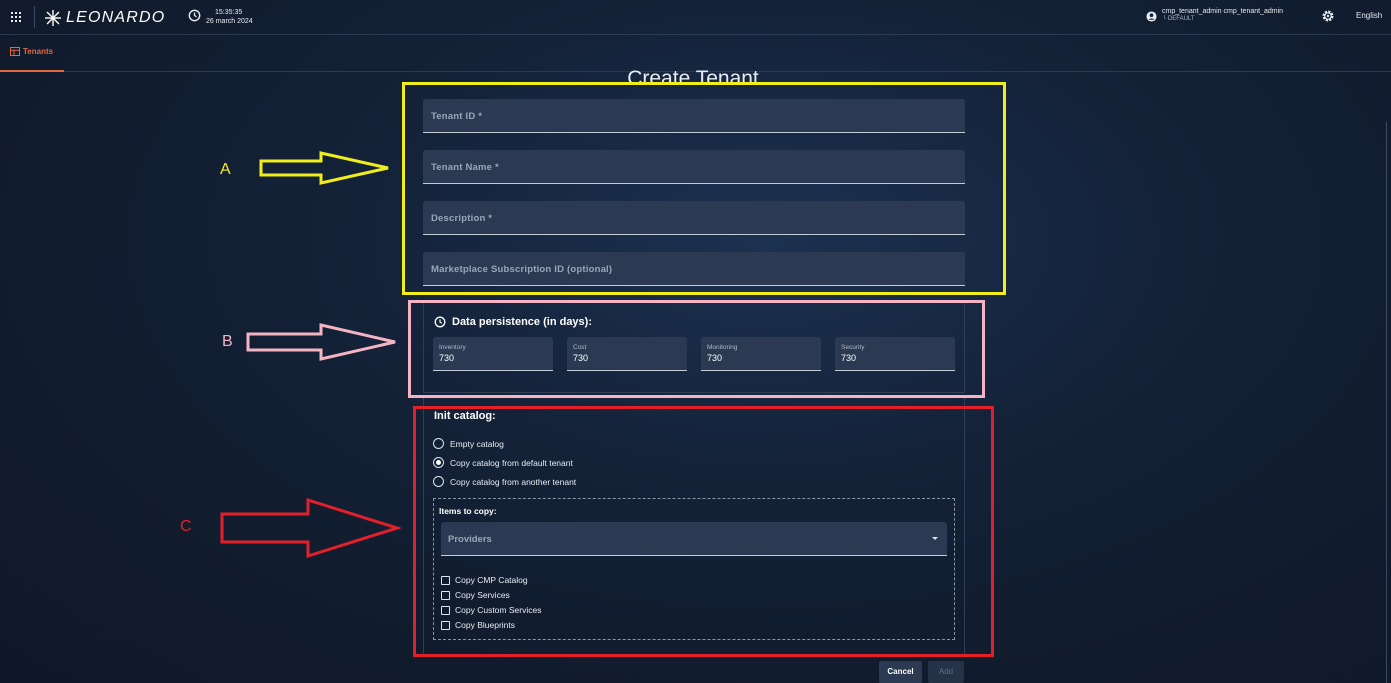  Describe the element at coordinates (1328, 16) in the screenshot. I see `gear-icon` at that location.